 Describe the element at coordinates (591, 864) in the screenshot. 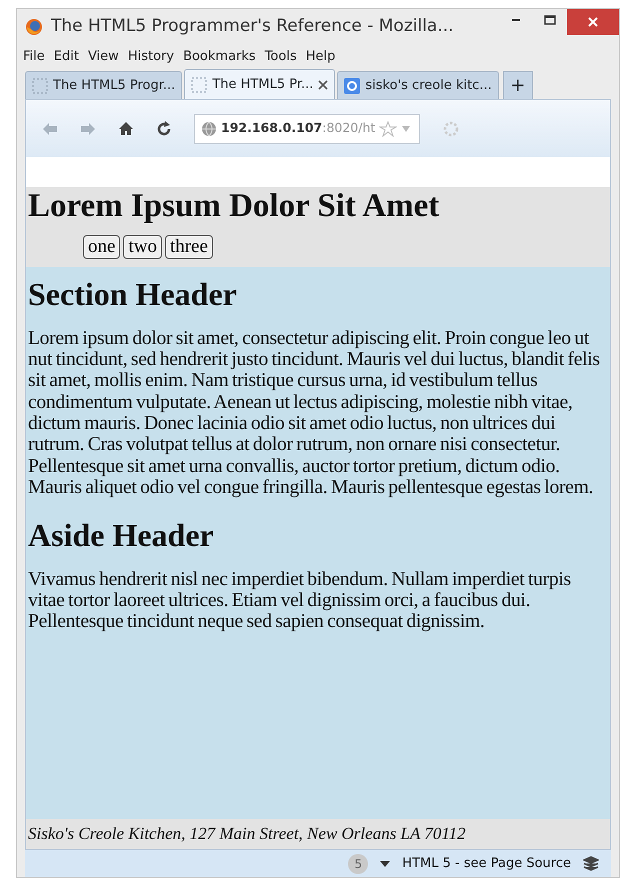

I see `layers-icon` at that location.